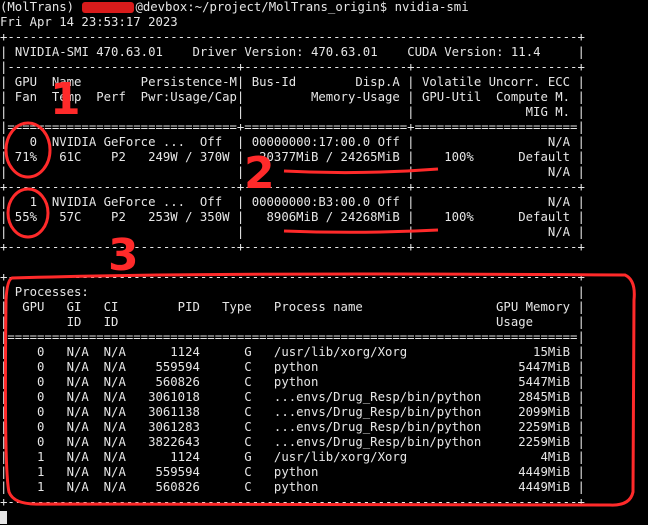  I want to click on process-row: | 0 N/A N/A 559594 C python 5447MiB |, so click(292, 367).